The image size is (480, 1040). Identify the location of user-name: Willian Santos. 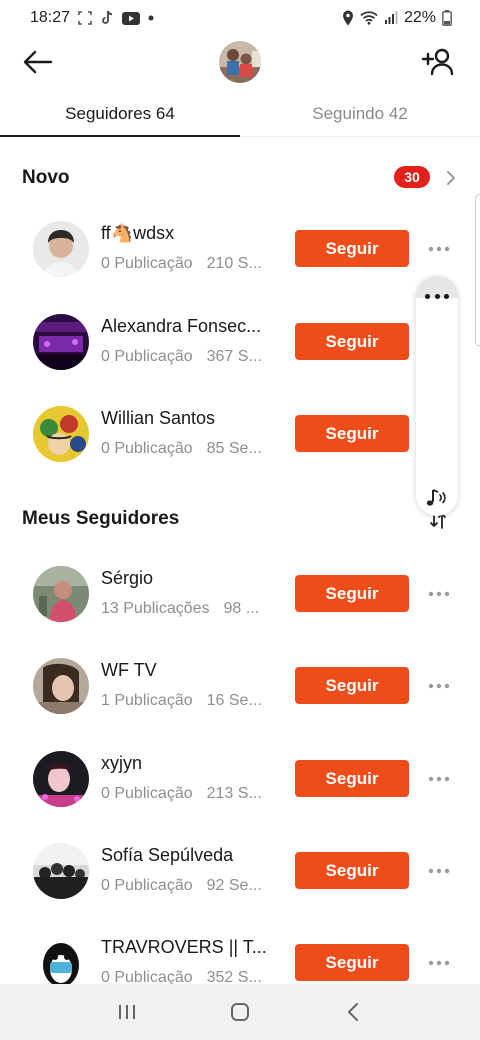
(158, 418).